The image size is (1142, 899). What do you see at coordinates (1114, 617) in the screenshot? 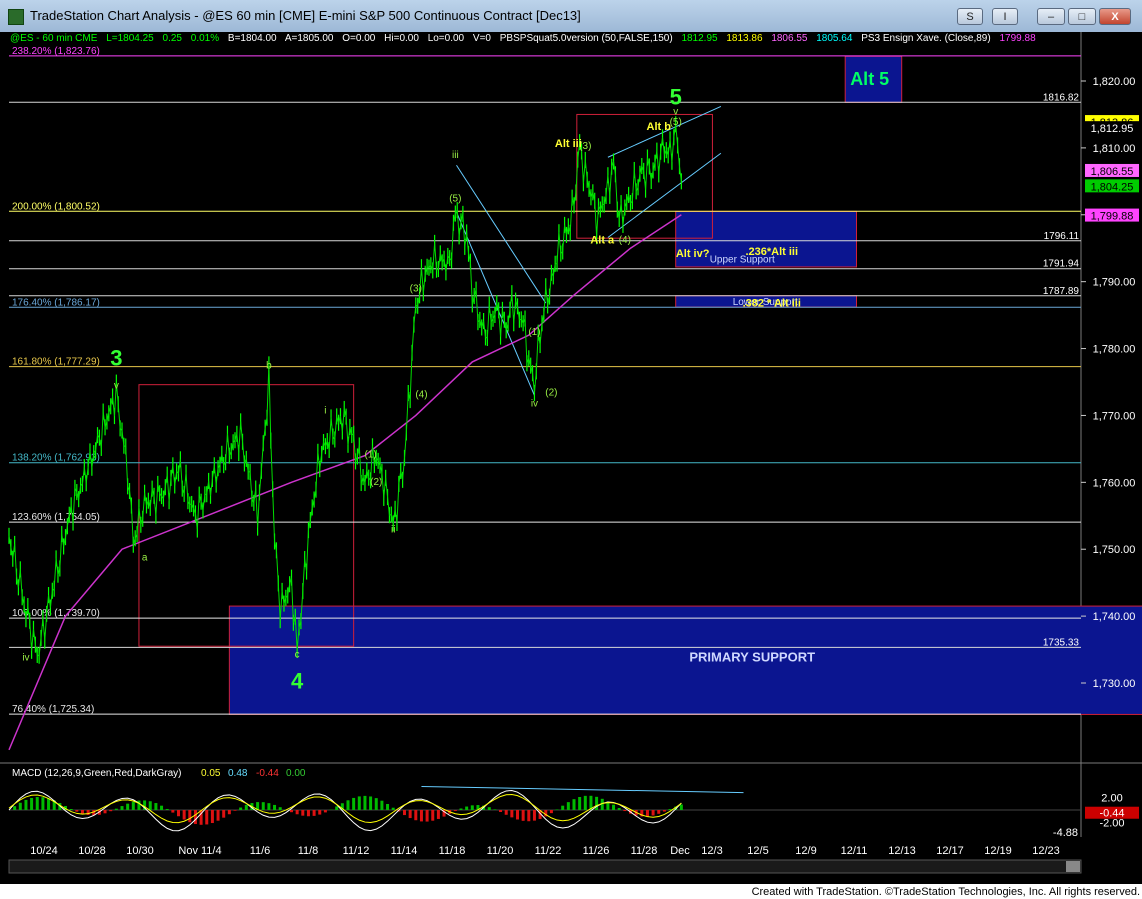
I see `price-axis-label: 1,740.00` at bounding box center [1114, 617].